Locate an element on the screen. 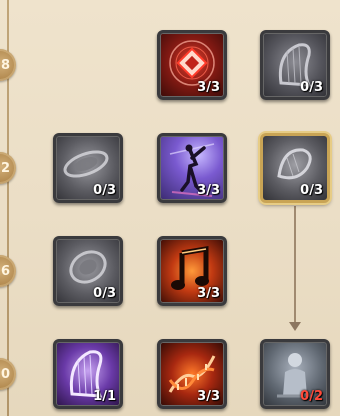 The width and height of the screenshot is (340, 416). tier-badge-8: 8 is located at coordinates (8, 65).